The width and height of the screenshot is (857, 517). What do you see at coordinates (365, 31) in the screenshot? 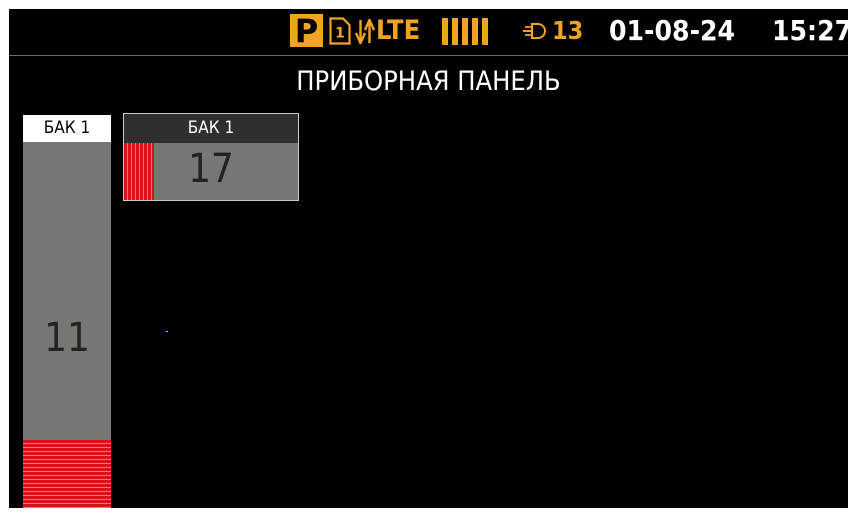
I see `data-transfer-arrows-icon` at bounding box center [365, 31].